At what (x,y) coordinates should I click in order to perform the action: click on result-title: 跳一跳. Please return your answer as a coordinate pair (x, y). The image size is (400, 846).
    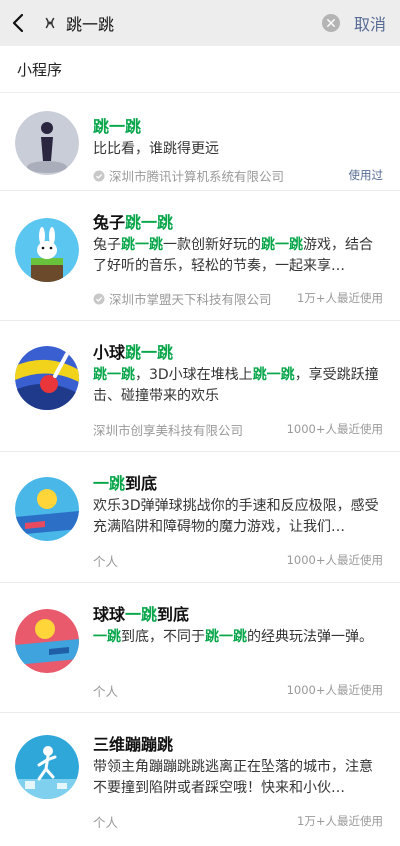
    Looking at the image, I should click on (117, 126).